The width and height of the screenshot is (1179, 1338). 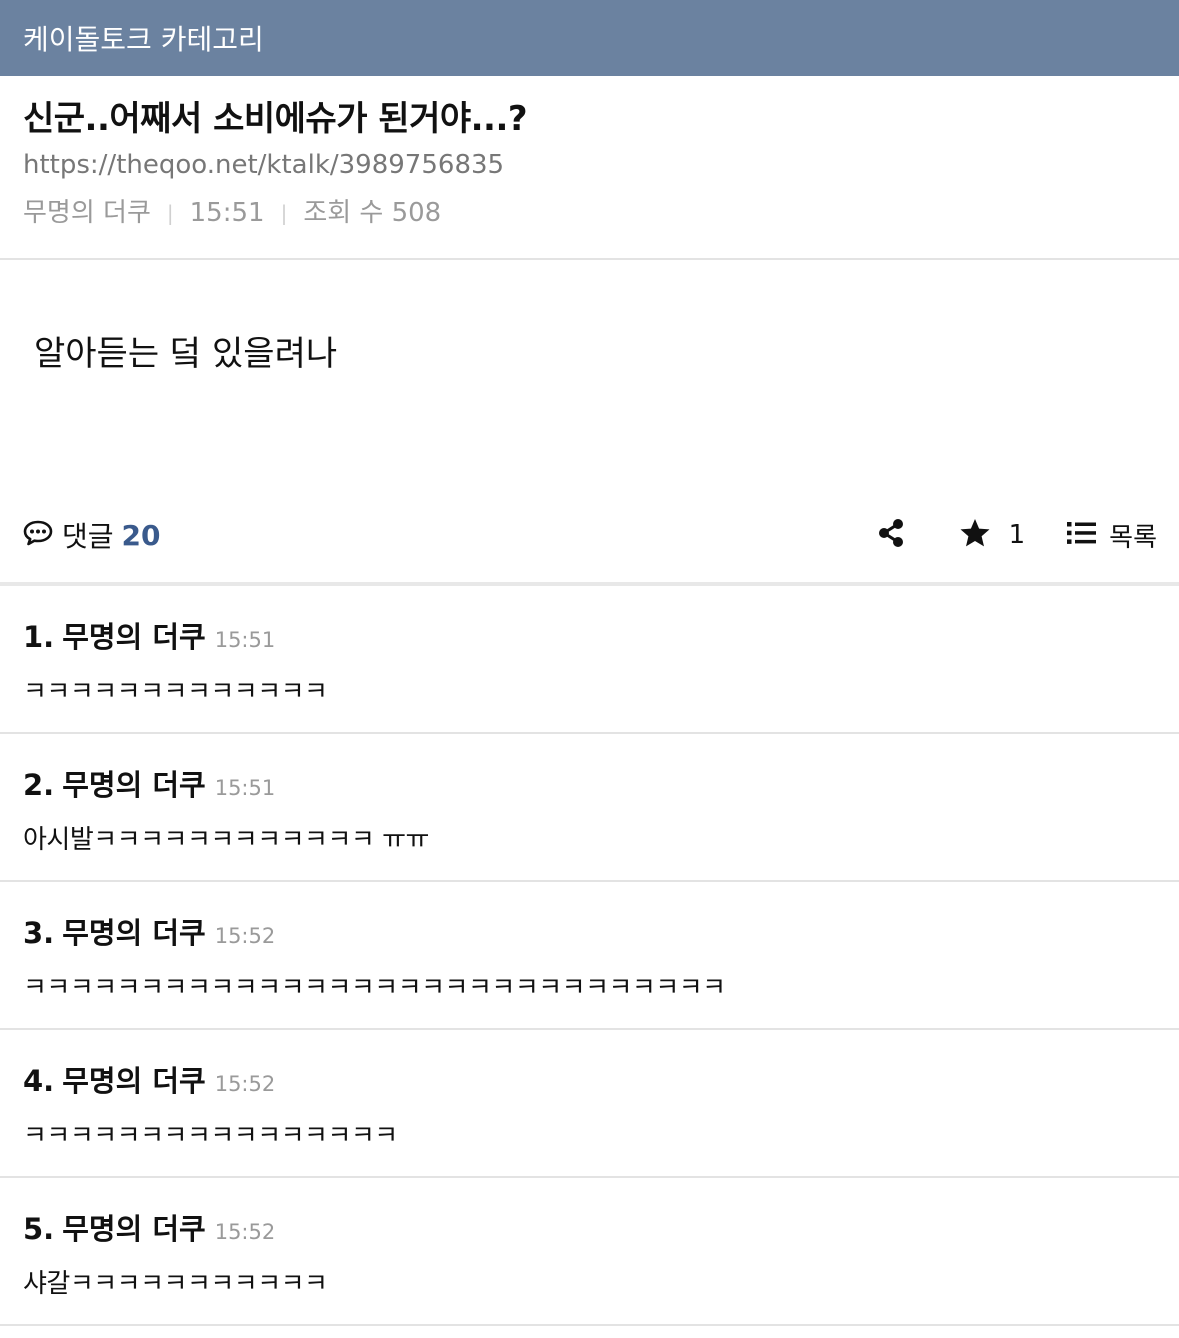 I want to click on post-body-text: 알아듣는 덬 있을려나, so click(x=186, y=354).